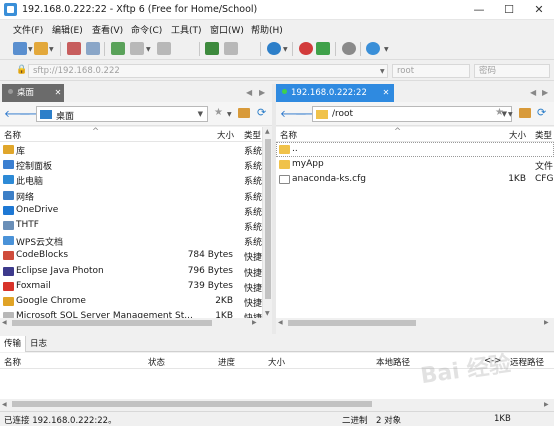 This screenshot has height=426, width=554. I want to click on file-row: Eclipse Java Photon 796 Bytes 快捷, so click(131, 271).